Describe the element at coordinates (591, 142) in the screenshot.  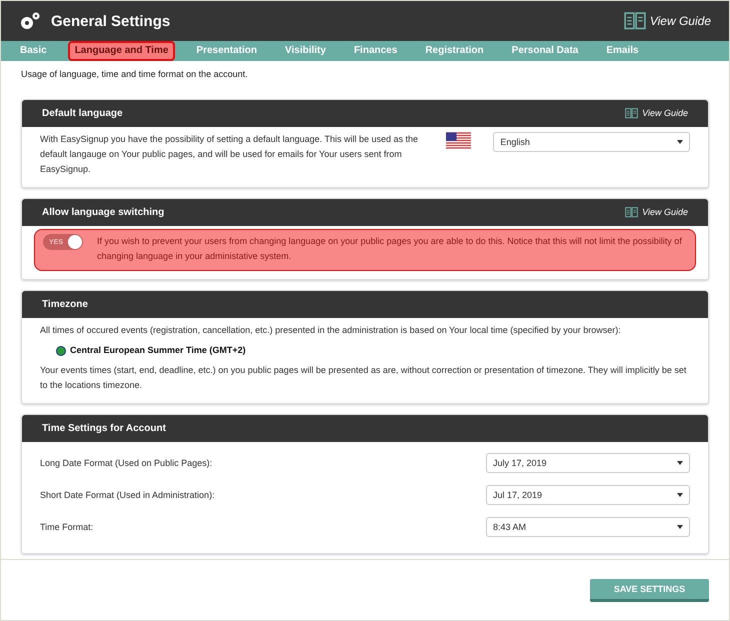
I see `language-select: English` at that location.